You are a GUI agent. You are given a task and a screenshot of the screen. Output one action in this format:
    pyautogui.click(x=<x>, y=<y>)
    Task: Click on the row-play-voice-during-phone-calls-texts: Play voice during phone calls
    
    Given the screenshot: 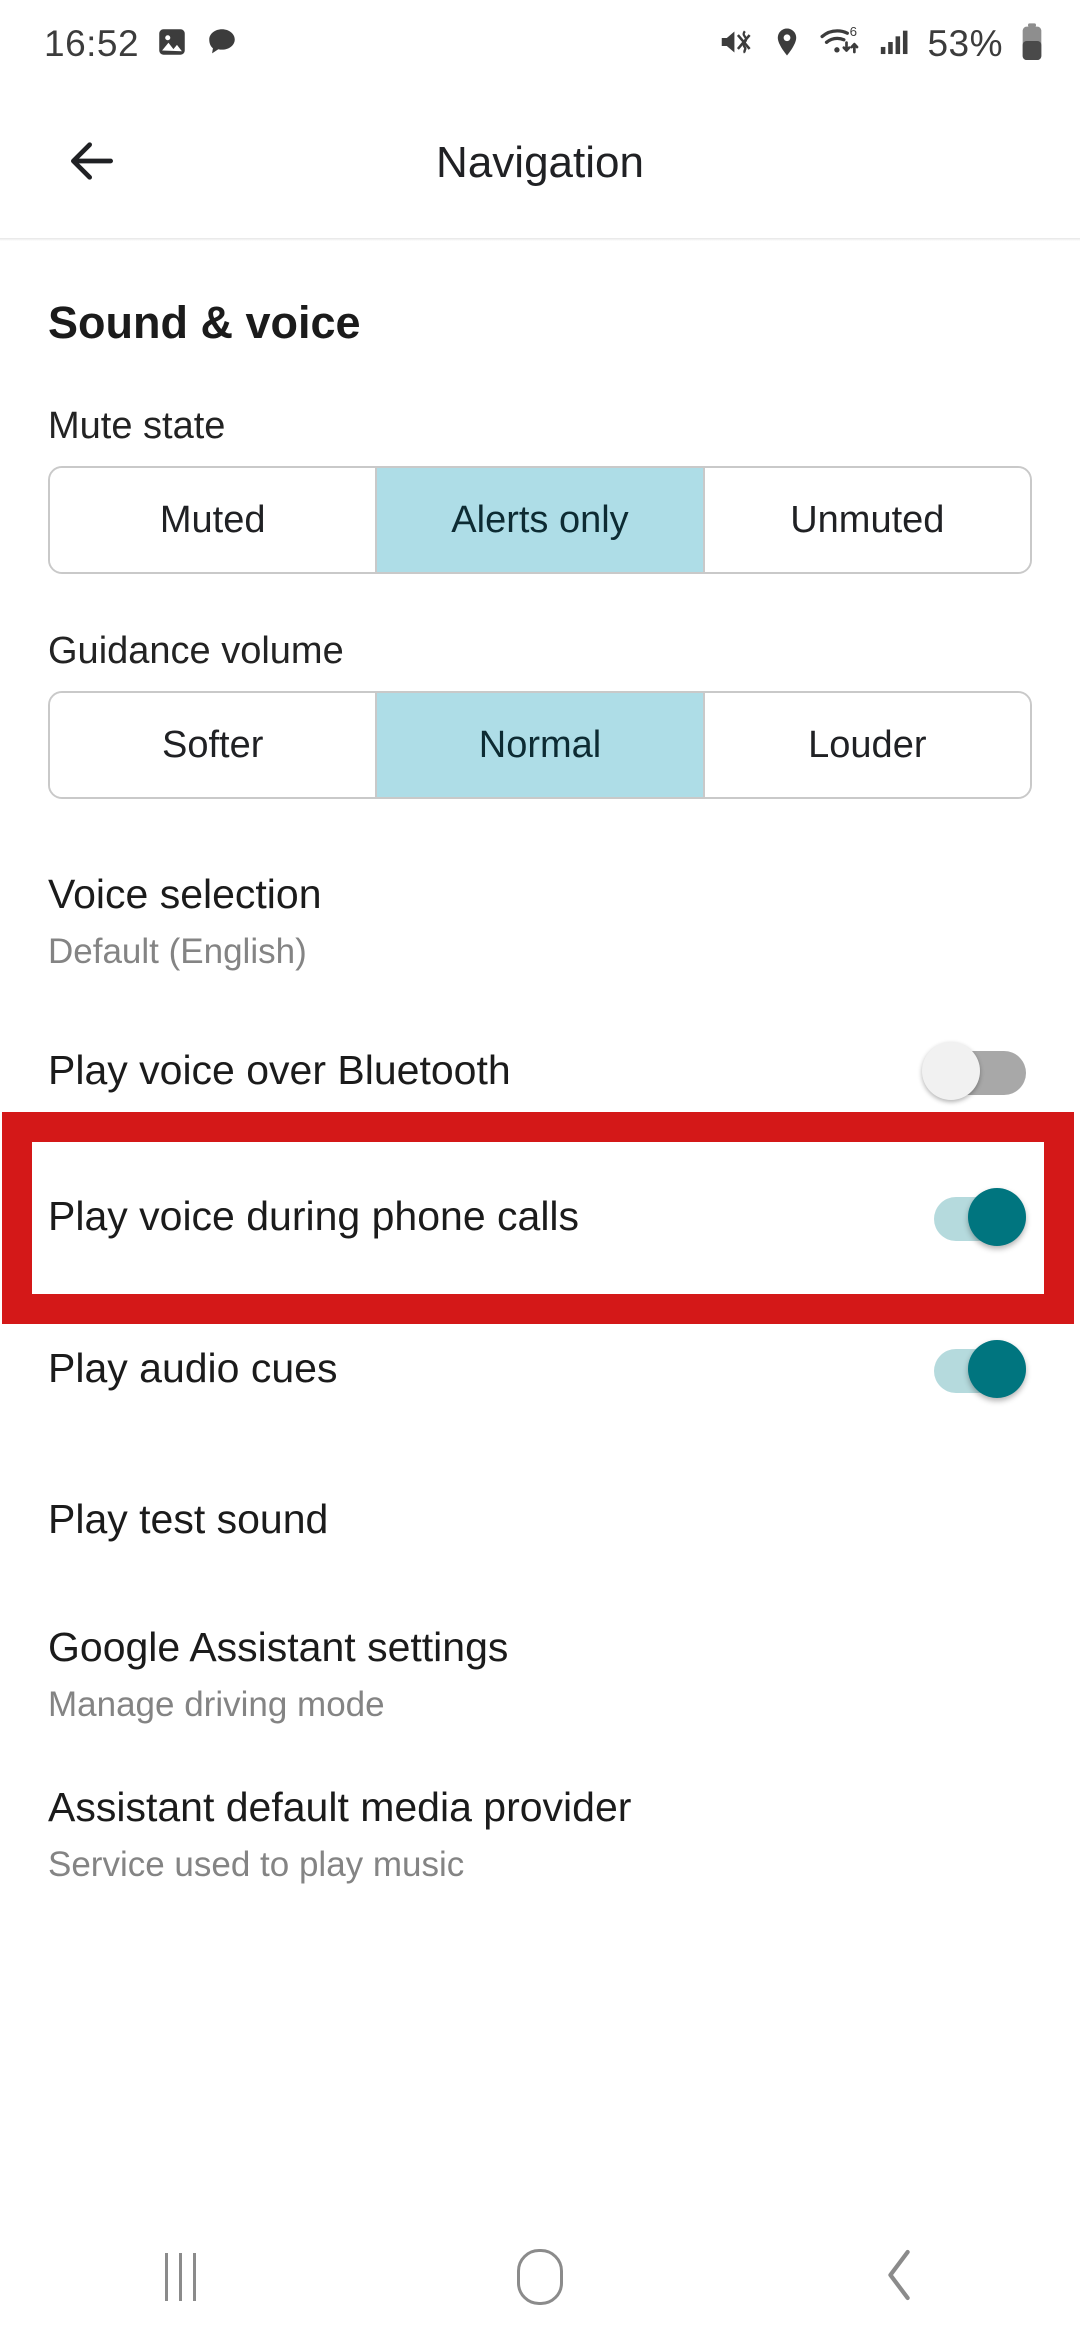 What is the action you would take?
    pyautogui.click(x=485, y=1216)
    